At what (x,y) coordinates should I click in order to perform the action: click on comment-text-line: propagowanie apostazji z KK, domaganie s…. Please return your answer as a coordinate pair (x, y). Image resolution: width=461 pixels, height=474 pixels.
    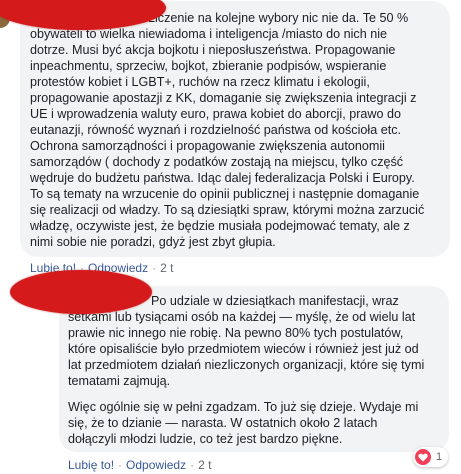
    Looking at the image, I should click on (223, 98).